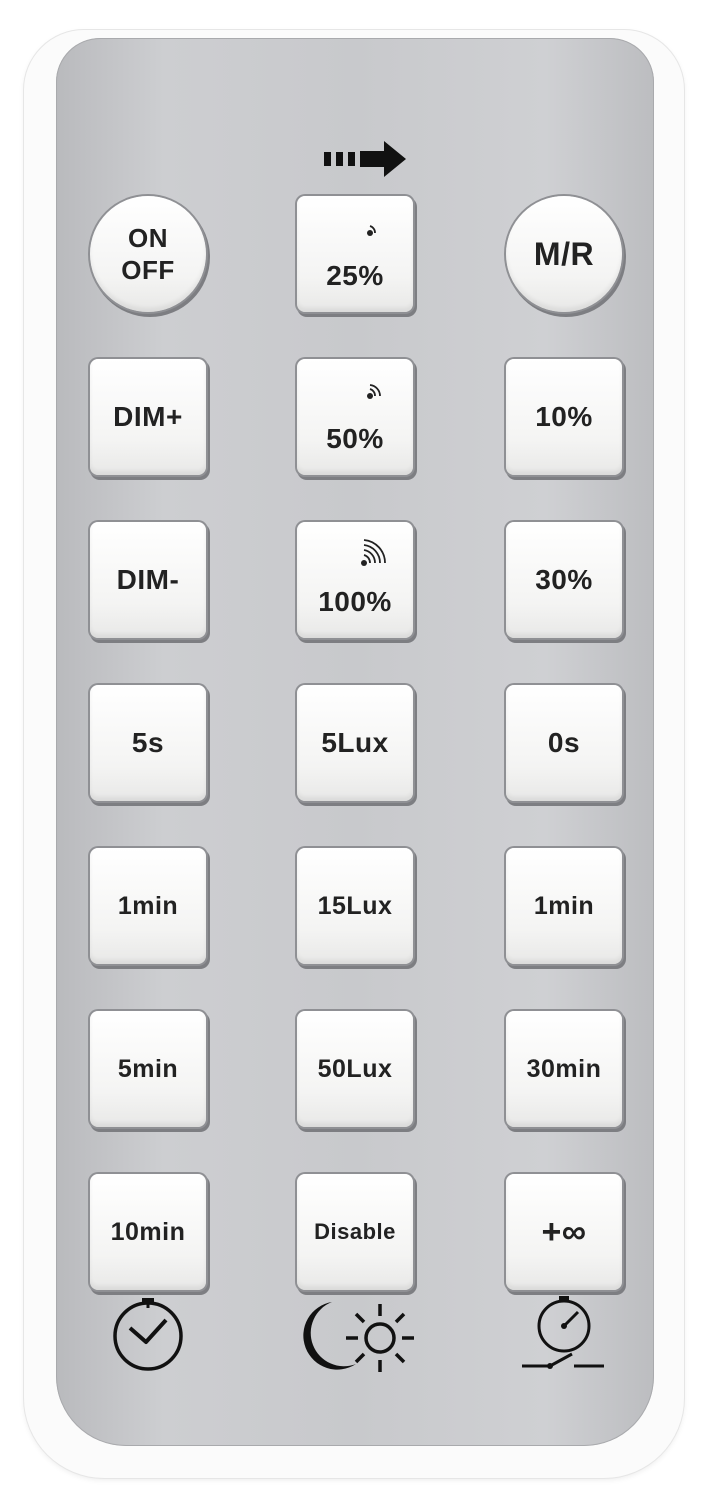  I want to click on lux-15-label: 15Lux, so click(355, 905).